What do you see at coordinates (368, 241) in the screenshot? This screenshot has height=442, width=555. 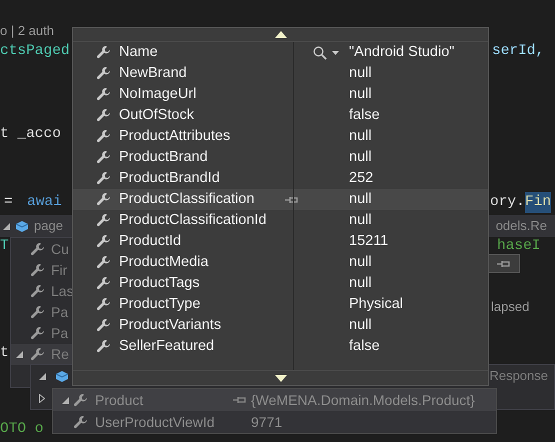 I see `property-value: 15211` at bounding box center [368, 241].